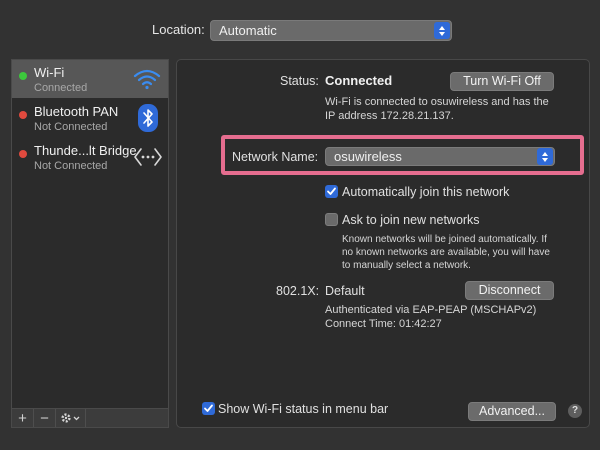 The height and width of the screenshot is (450, 600). What do you see at coordinates (147, 79) in the screenshot?
I see `wifi-icon` at bounding box center [147, 79].